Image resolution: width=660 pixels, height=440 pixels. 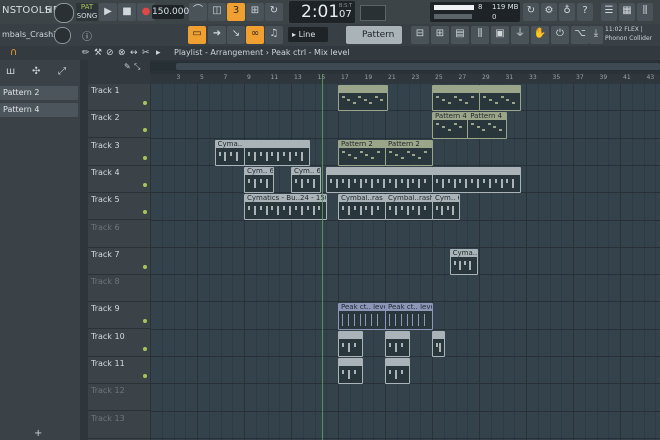 I want to click on midi-button: ⏻, so click(x=560, y=35).